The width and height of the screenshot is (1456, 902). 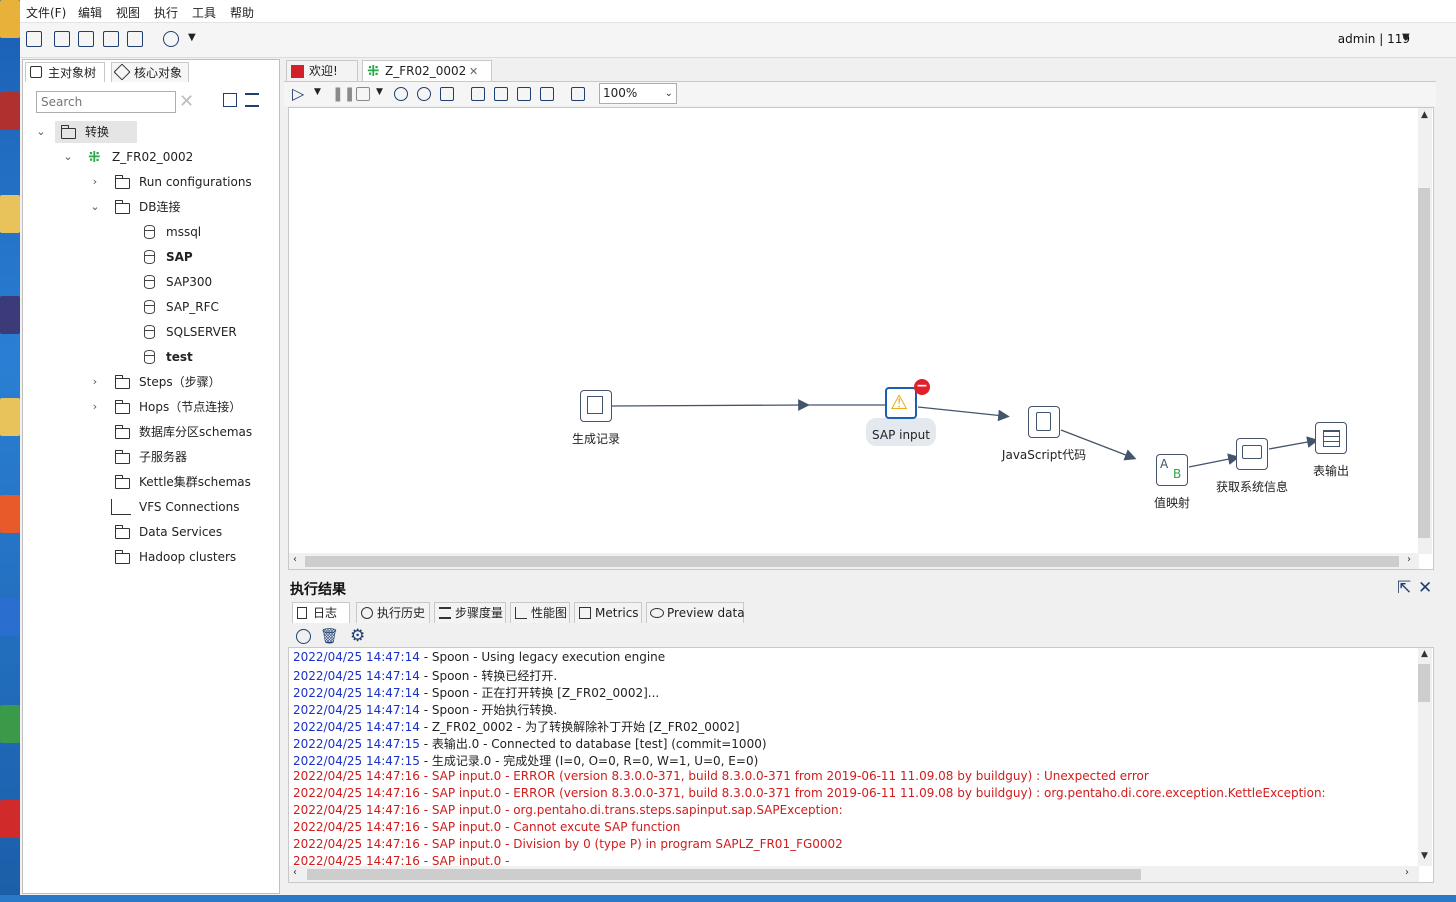 What do you see at coordinates (1374, 39) in the screenshot?
I see `user-info: admin | 119` at bounding box center [1374, 39].